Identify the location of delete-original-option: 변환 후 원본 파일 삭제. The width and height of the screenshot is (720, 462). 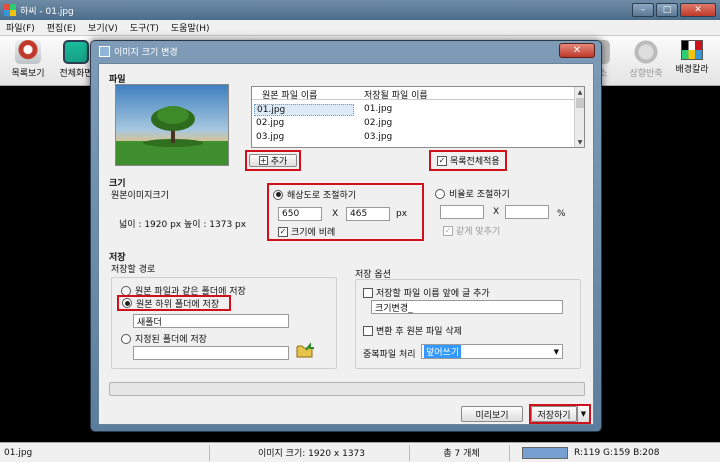
(412, 330).